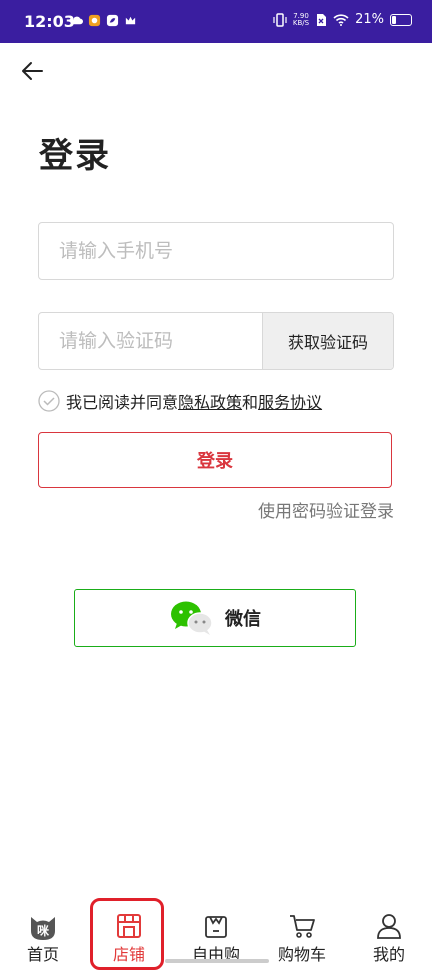 This screenshot has width=432, height=970. Describe the element at coordinates (75, 156) in the screenshot. I see `page-title: 登录` at that location.